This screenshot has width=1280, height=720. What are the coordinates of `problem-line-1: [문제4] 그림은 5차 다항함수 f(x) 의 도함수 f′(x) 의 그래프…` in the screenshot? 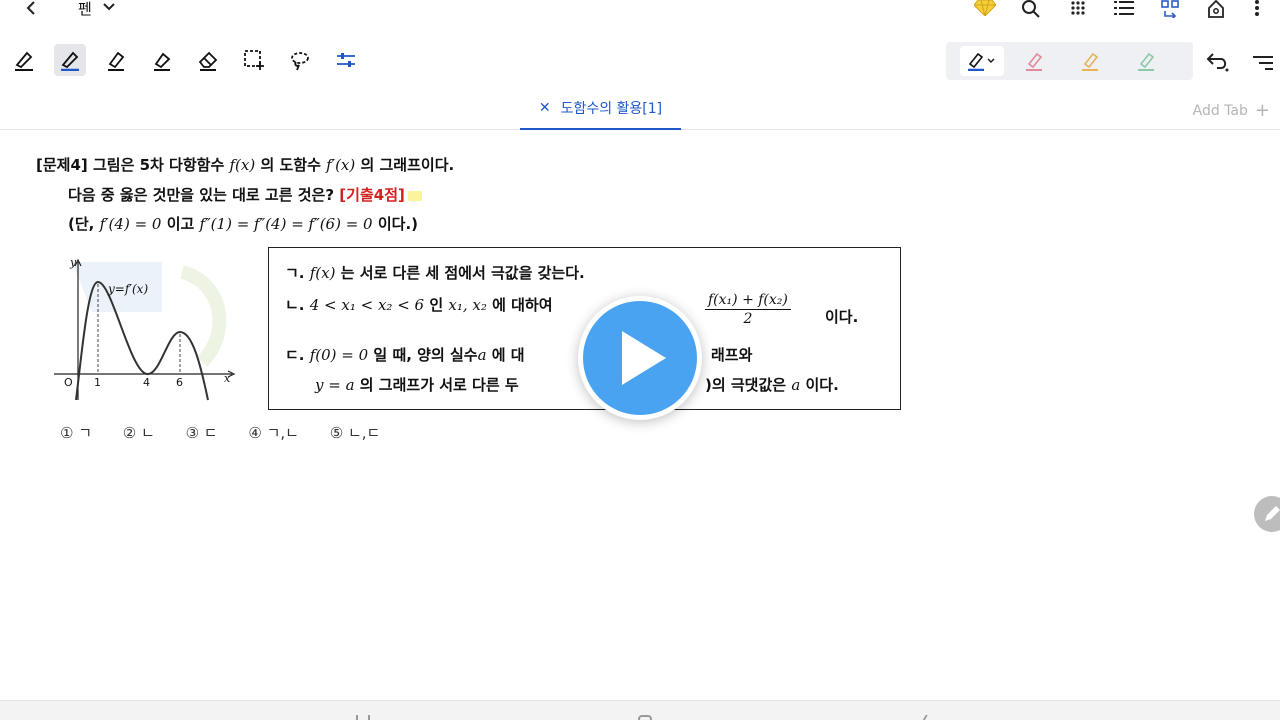 It's located at (245, 164).